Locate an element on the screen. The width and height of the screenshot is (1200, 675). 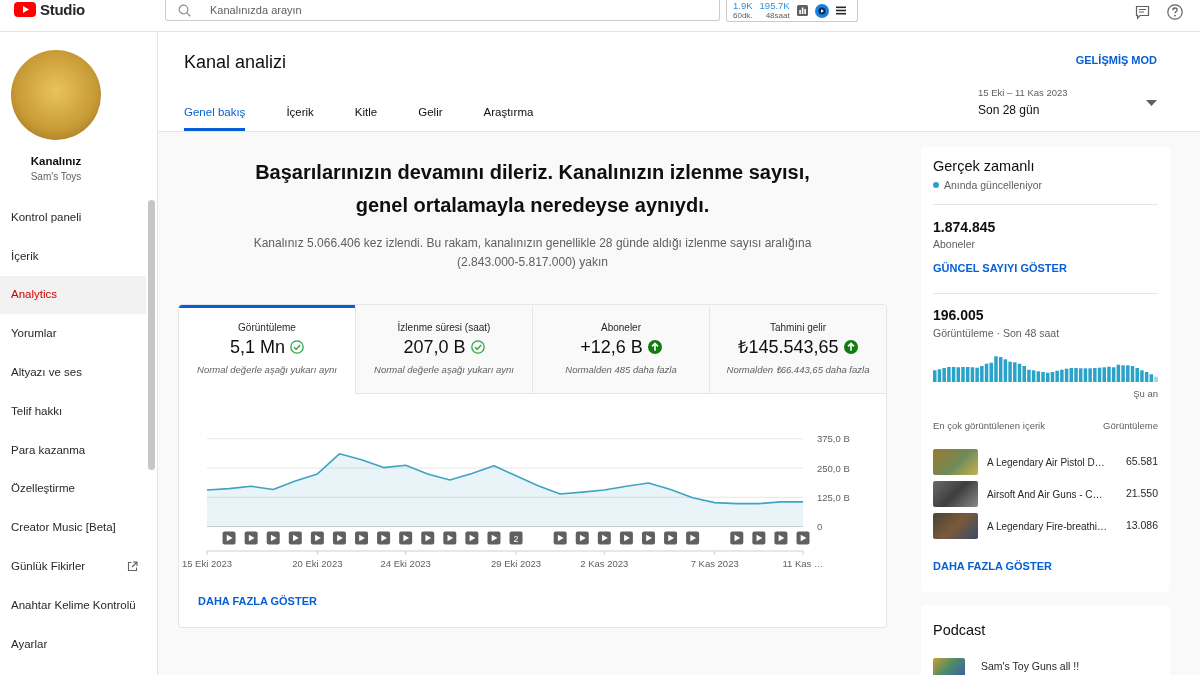
scrollbar-thumb is located at coordinates (151, 335).